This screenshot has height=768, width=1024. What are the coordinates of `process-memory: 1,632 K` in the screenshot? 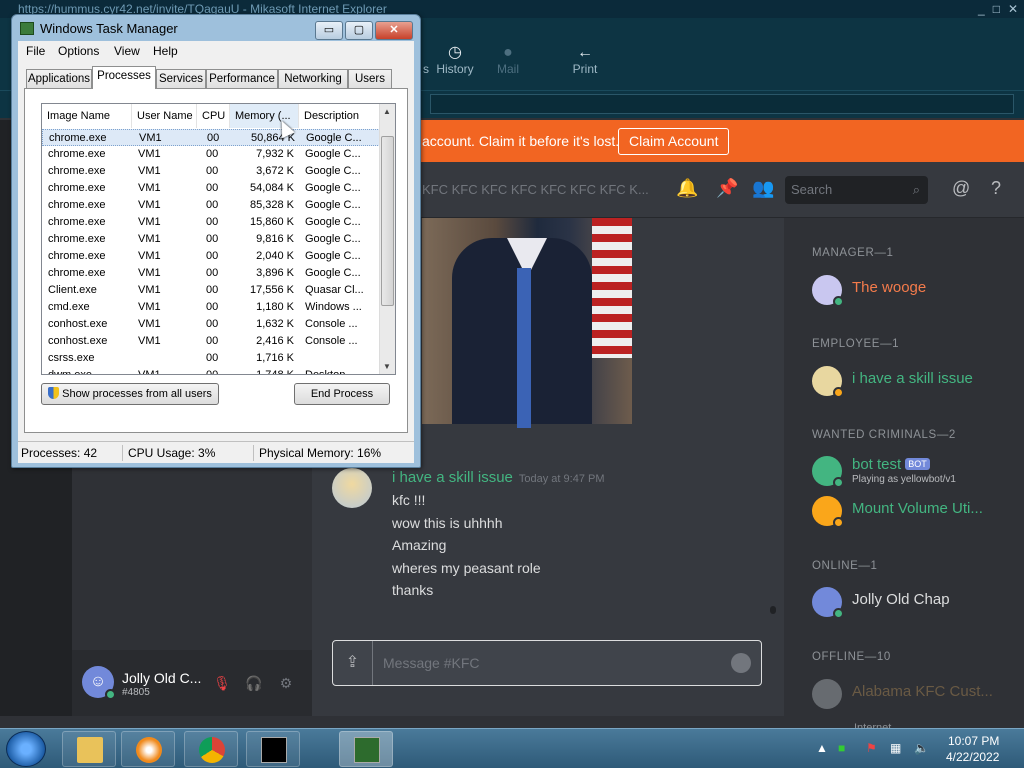 It's located at (275, 324).